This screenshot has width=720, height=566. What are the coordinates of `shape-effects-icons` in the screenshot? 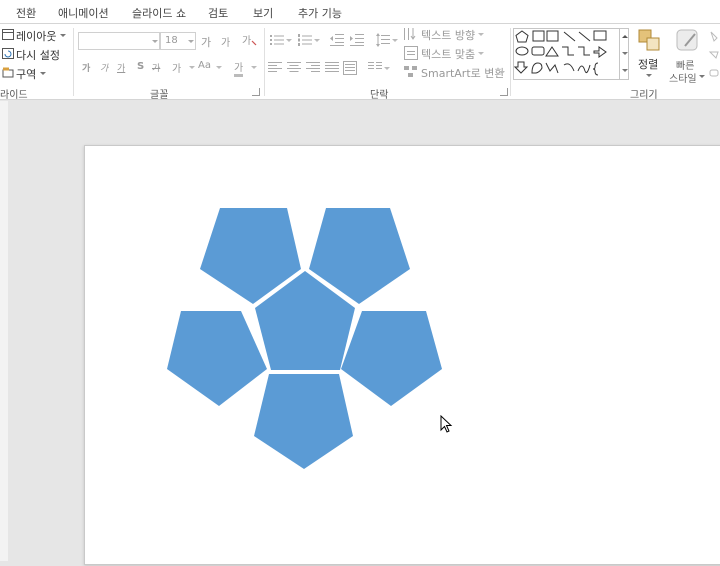 It's located at (714, 56).